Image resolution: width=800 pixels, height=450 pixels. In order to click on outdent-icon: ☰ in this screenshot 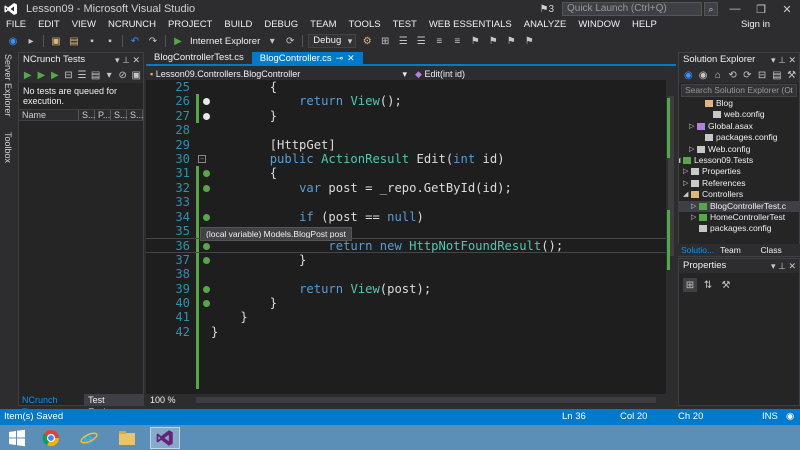, I will do `click(421, 41)`.